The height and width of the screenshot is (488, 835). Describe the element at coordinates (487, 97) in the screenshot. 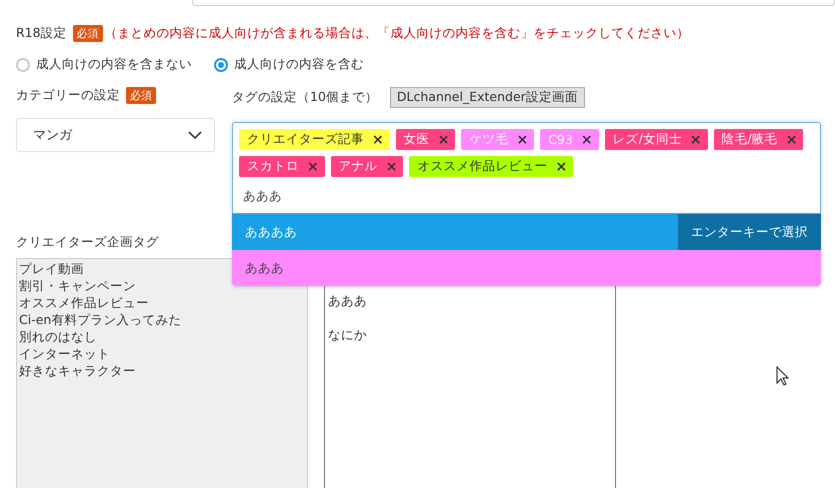

I see `settings-button: DLchannel_Extender設定画面` at that location.